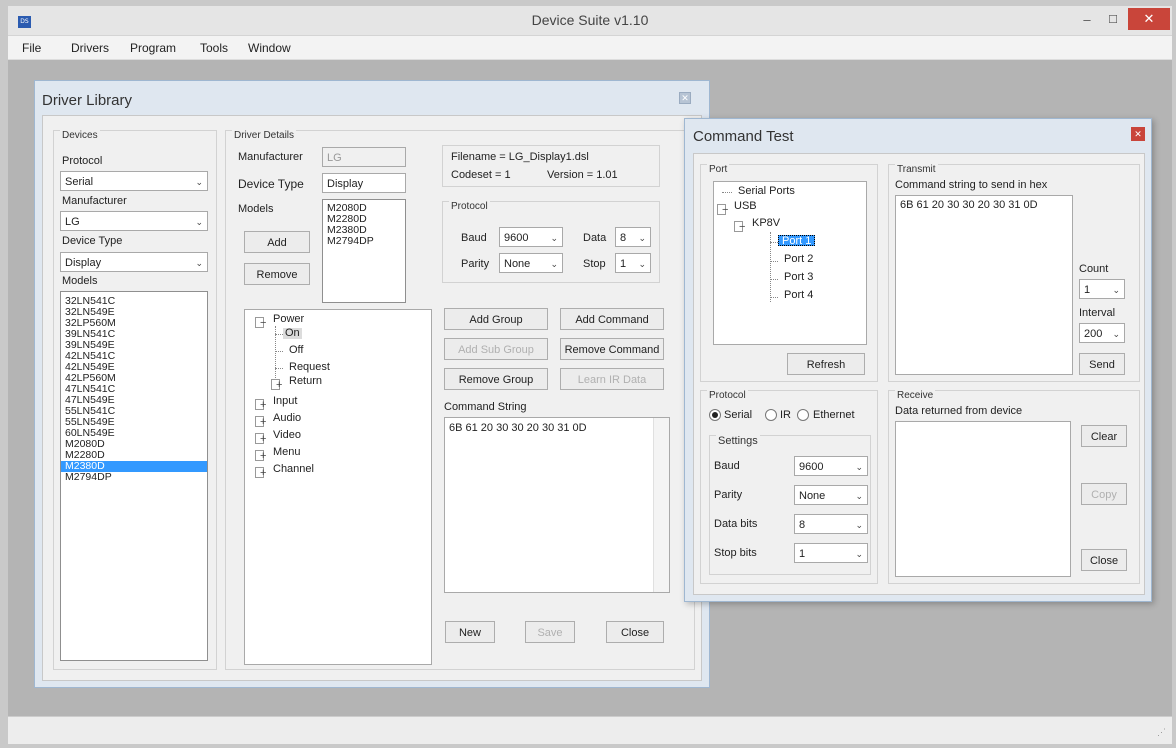  I want to click on parity-select: None ⌄, so click(531, 263).